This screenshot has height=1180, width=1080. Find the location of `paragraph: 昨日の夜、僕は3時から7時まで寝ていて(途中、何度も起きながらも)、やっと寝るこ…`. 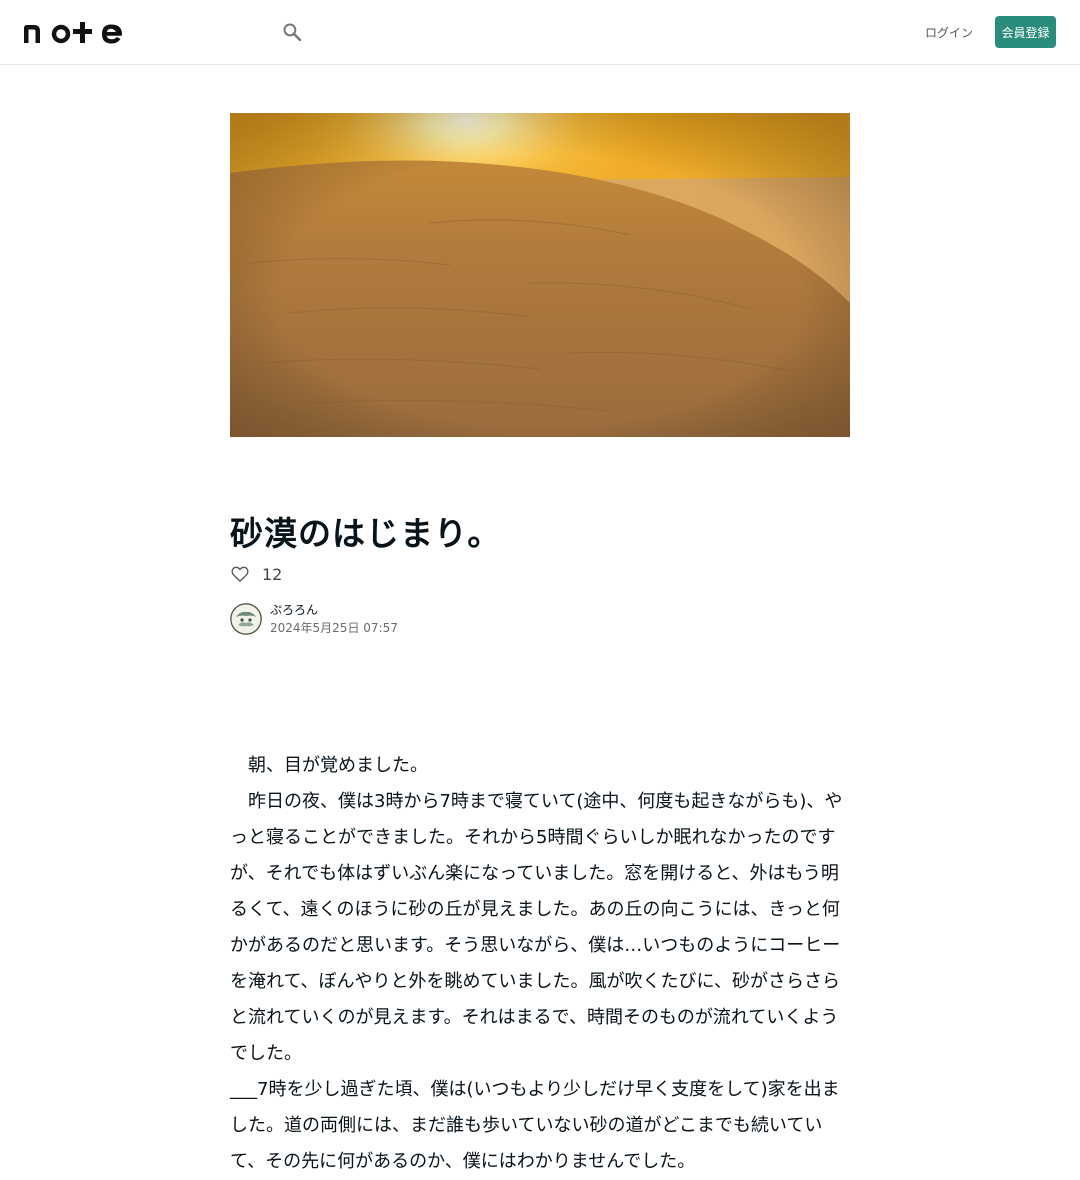

paragraph: 昨日の夜、僕は3時から7時まで寝ていて(途中、何度も起きながらも)、やっと寝るこ… is located at coordinates (536, 927).